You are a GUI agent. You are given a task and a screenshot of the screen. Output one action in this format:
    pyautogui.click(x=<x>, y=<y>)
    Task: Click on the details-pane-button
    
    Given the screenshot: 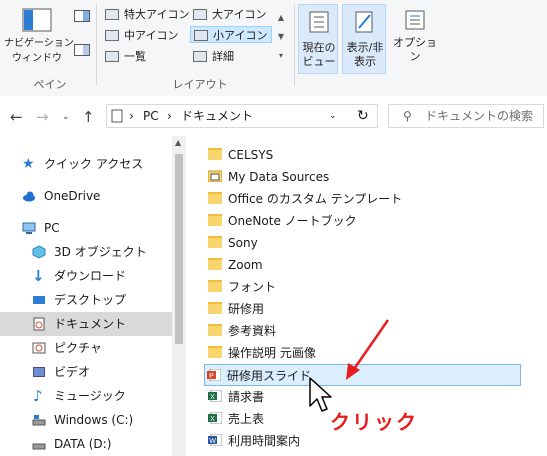 What is the action you would take?
    pyautogui.click(x=82, y=52)
    